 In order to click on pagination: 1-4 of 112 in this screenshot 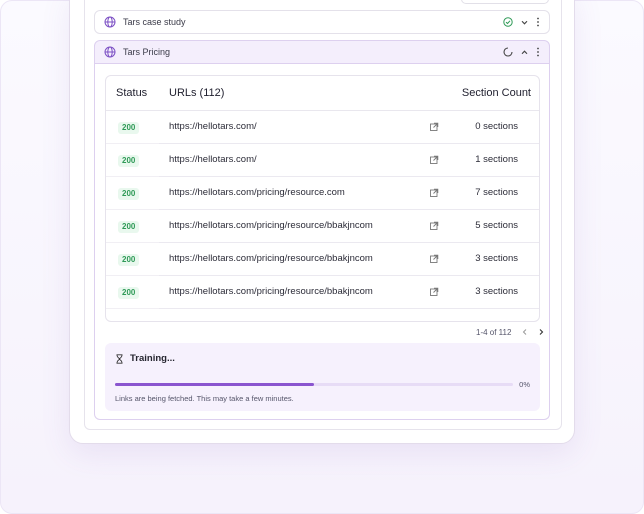, I will do `click(511, 332)`.